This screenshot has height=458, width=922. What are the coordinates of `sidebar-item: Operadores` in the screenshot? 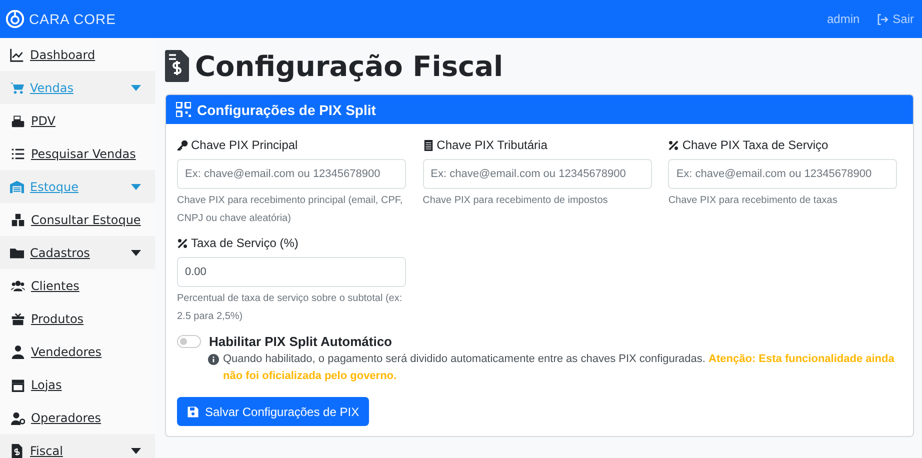 It's located at (77, 417).